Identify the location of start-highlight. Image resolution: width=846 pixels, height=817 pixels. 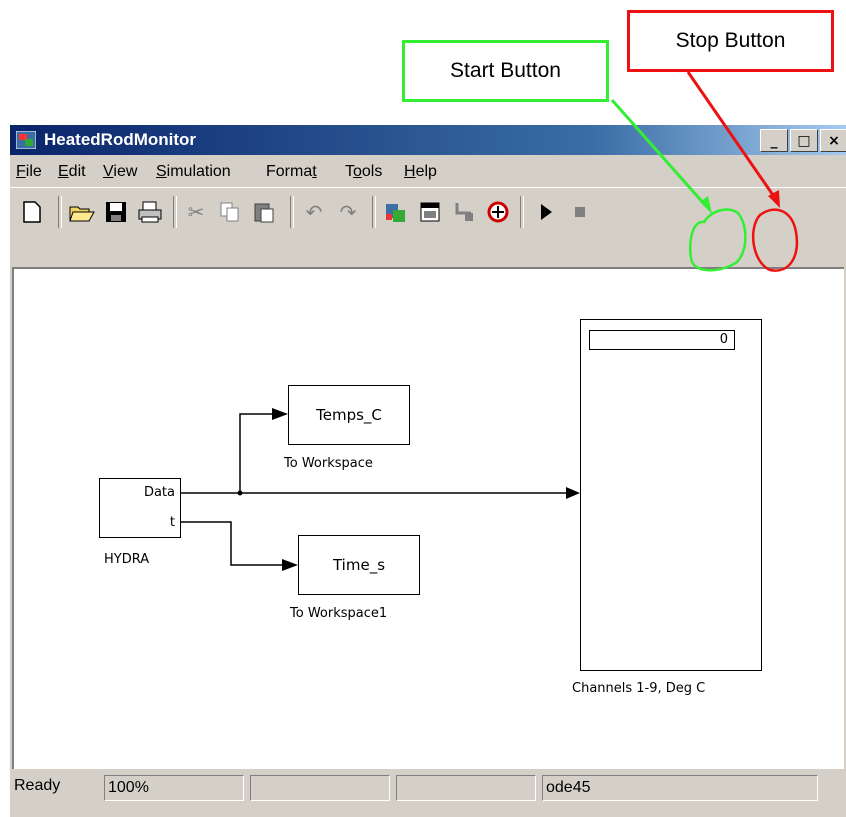
(717, 240).